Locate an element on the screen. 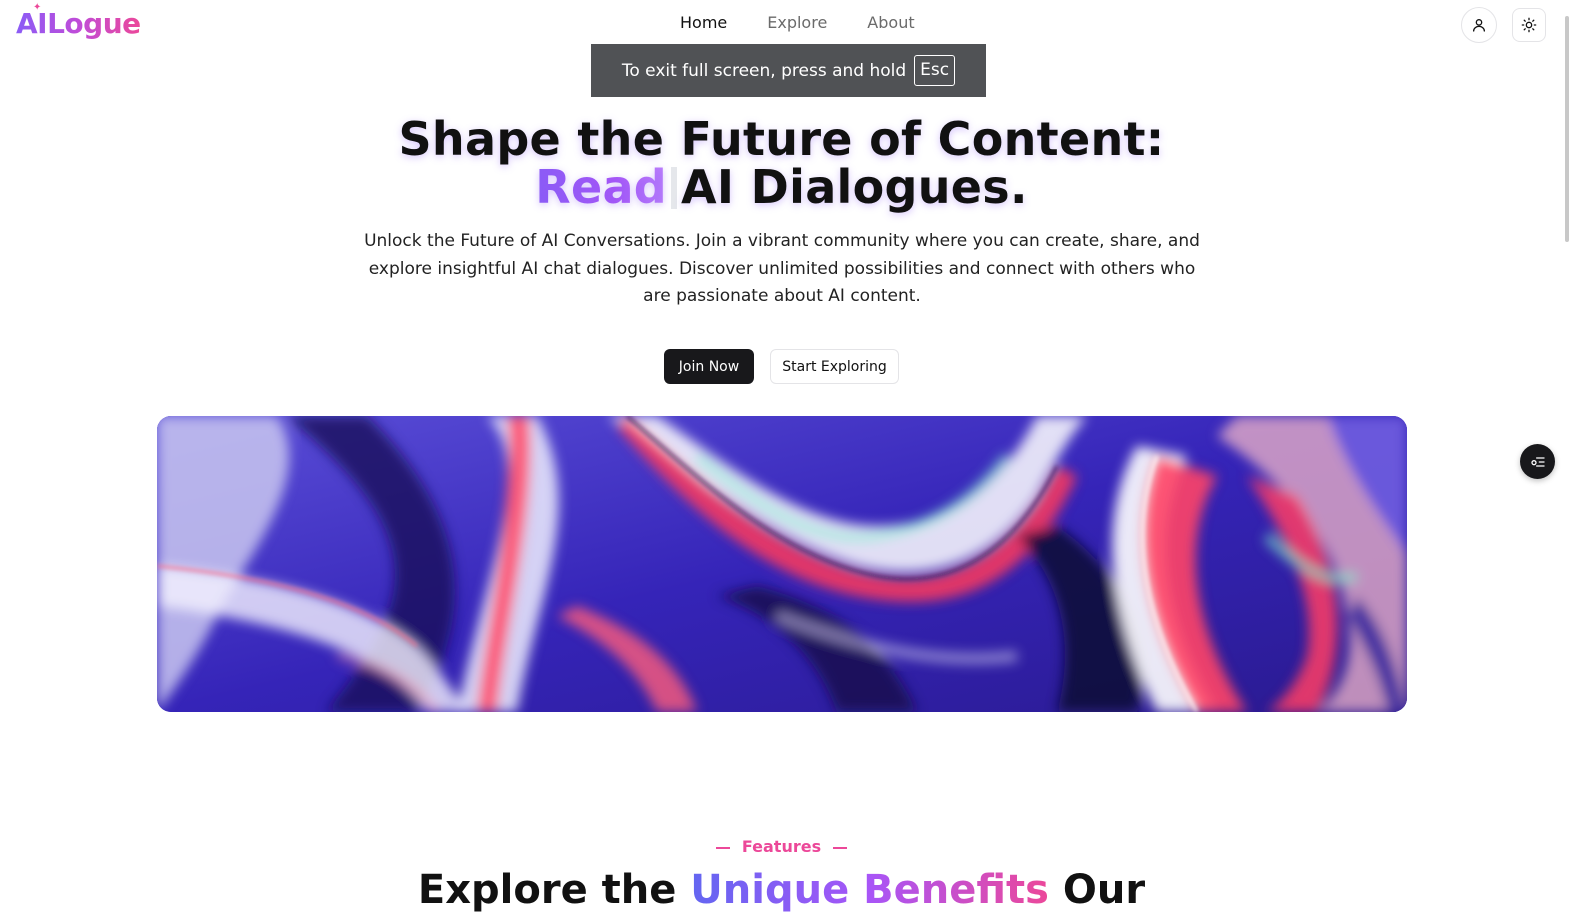 The image size is (1590, 914). main-nav: Home Explore About is located at coordinates (797, 22).